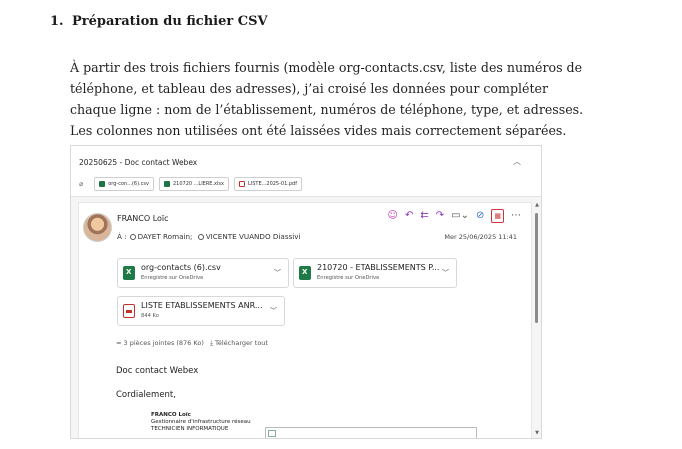 Image resolution: width=682 pixels, height=449 pixels. I want to click on download-all-link: Télécharger tout, so click(241, 343).